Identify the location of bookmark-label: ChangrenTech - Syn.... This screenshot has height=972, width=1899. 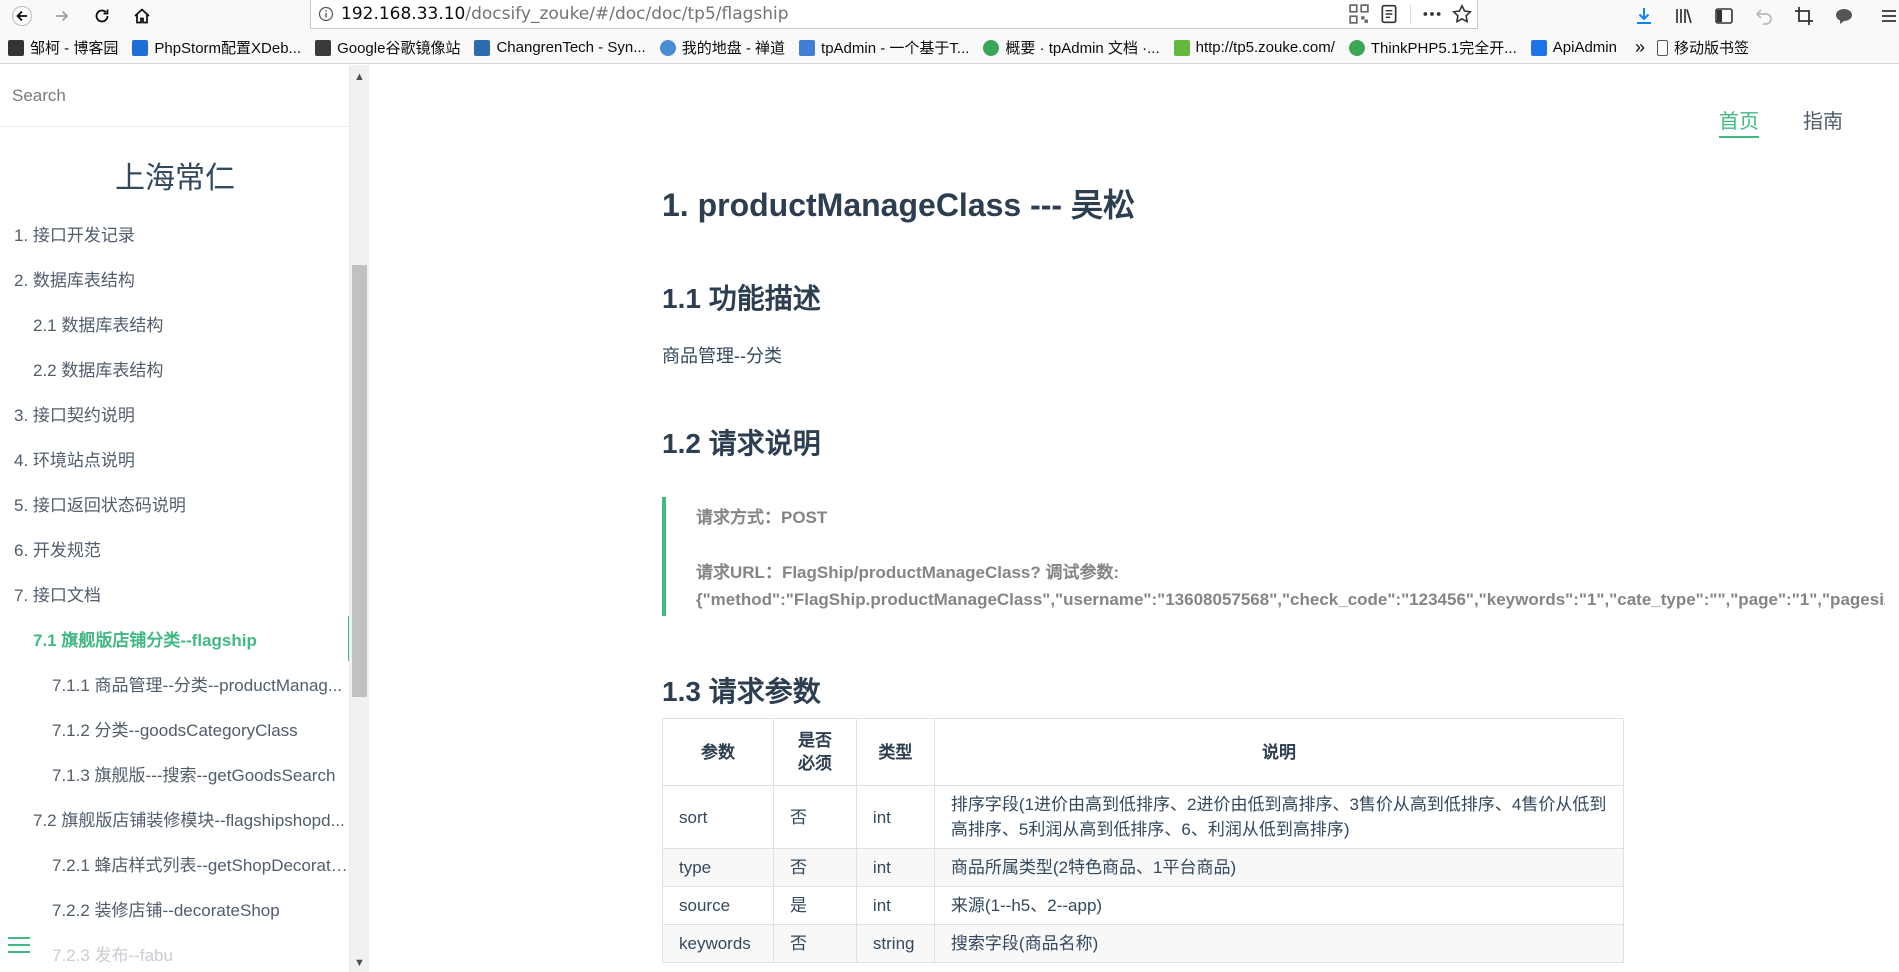
(571, 47).